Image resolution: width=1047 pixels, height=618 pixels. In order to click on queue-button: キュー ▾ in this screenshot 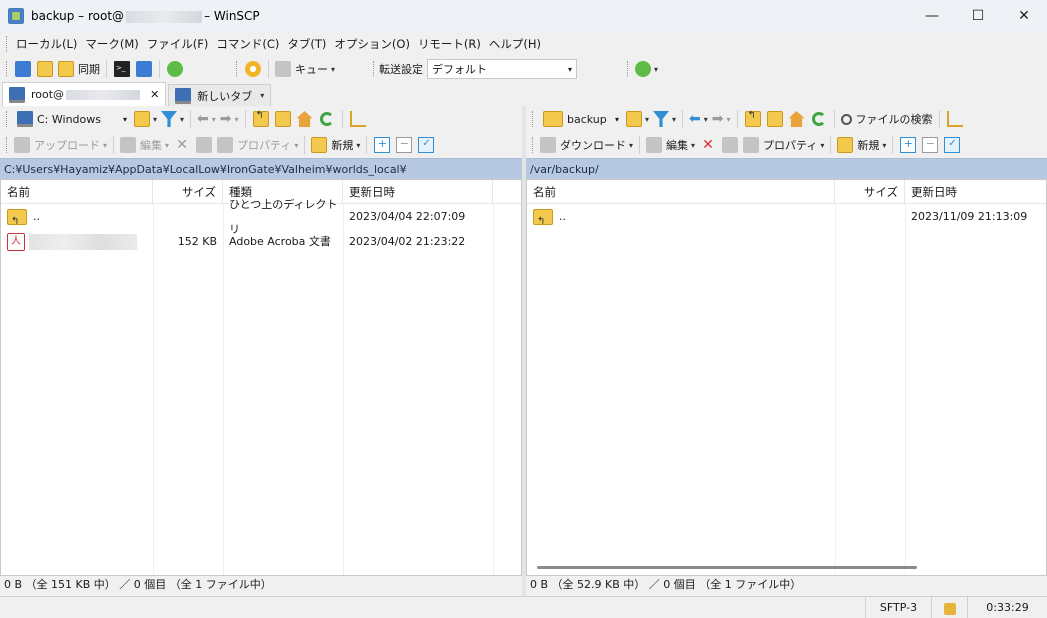, I will do `click(305, 69)`.